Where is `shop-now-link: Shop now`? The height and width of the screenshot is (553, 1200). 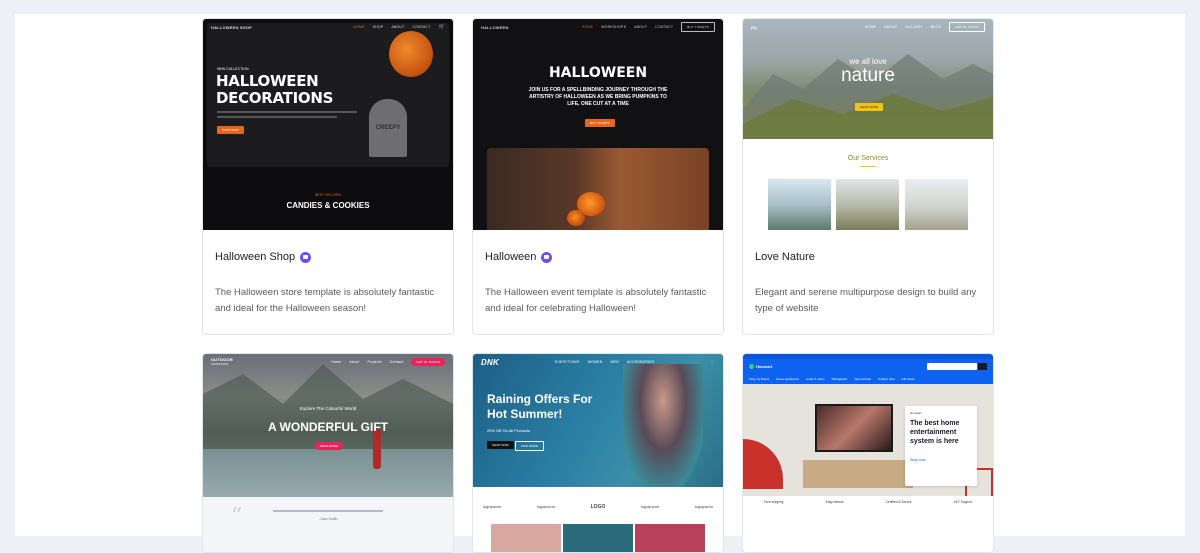 shop-now-link: Shop now is located at coordinates (941, 460).